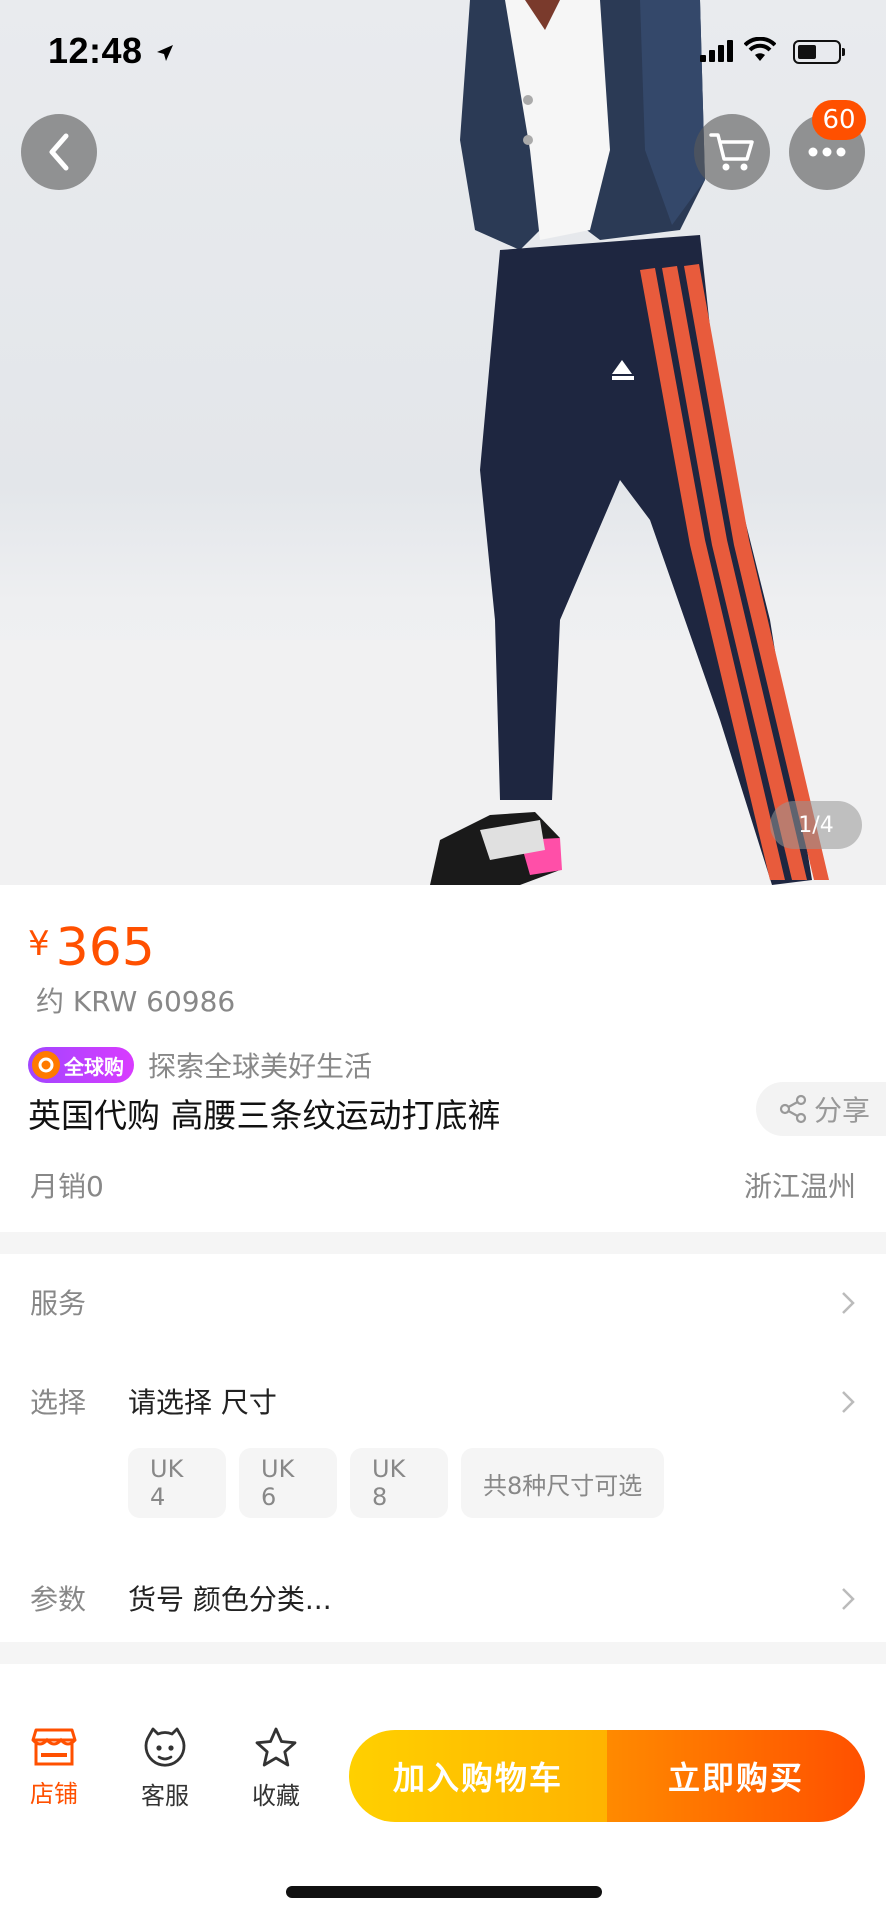 The image size is (886, 1920). Describe the element at coordinates (105, 948) in the screenshot. I see `price-amount: 365` at that location.